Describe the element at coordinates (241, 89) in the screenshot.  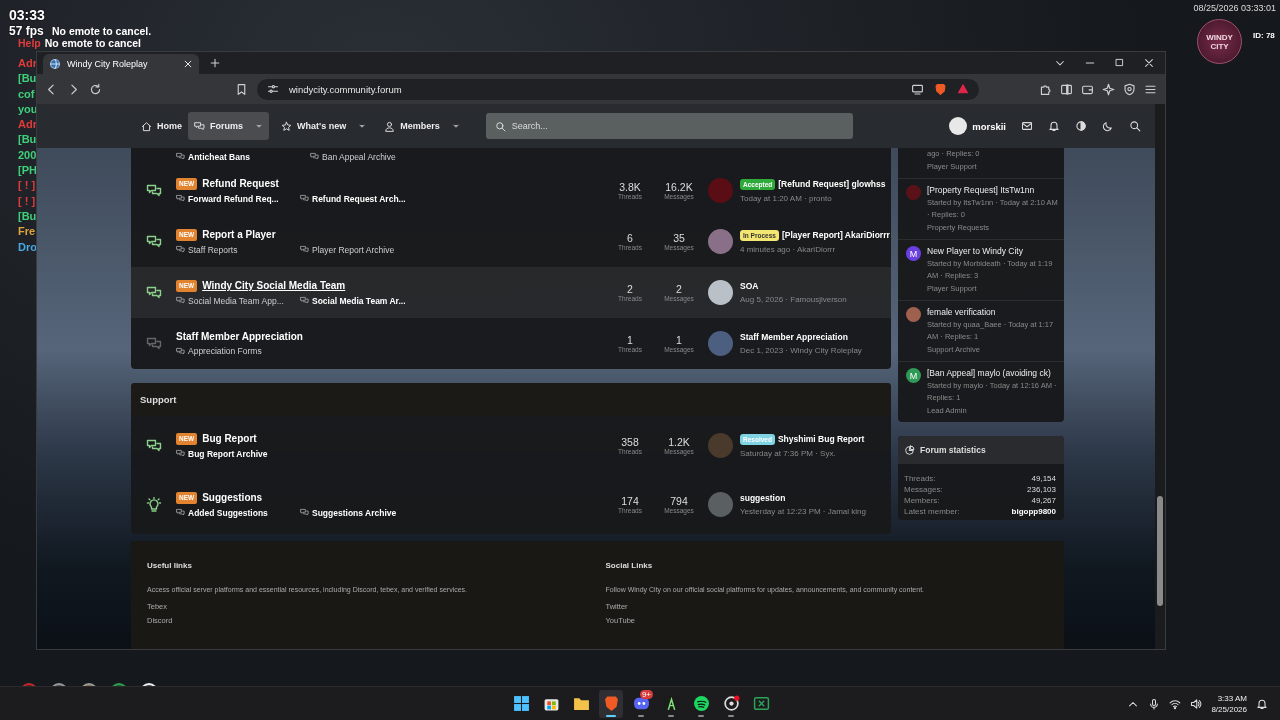
I see `bookmark-icon` at that location.